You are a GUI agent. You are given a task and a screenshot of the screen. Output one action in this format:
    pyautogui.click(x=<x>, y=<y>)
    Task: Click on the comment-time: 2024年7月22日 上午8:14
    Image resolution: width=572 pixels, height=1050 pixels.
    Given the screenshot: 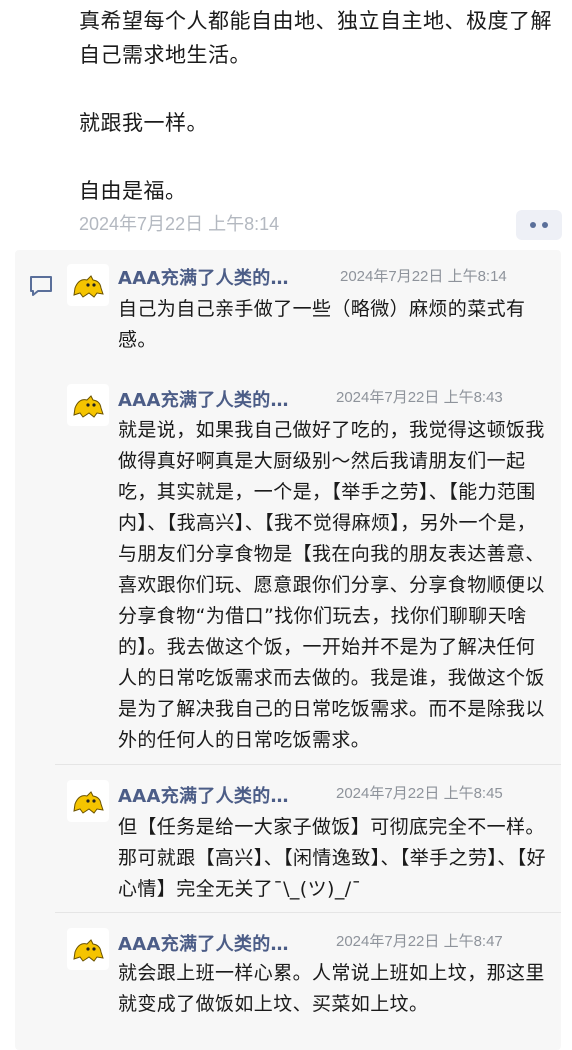 What is the action you would take?
    pyautogui.click(x=423, y=276)
    